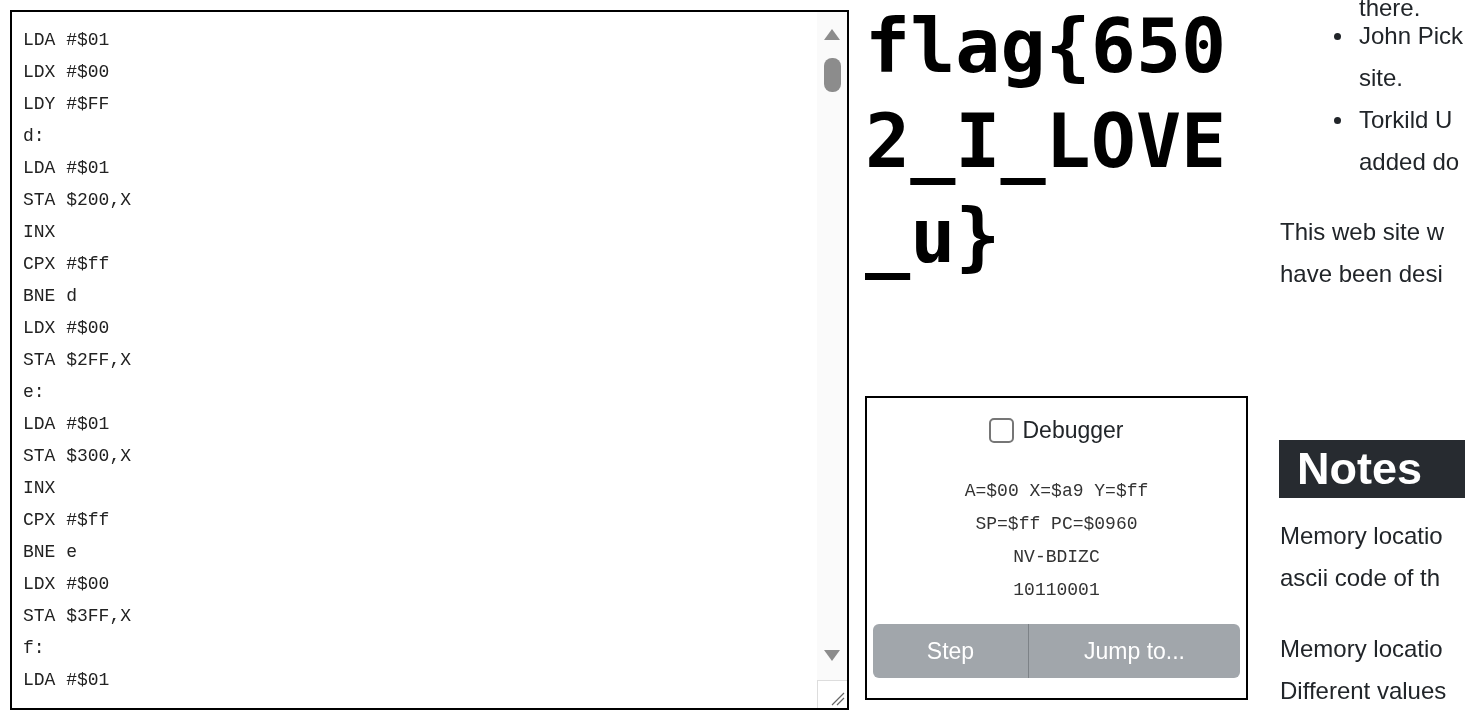 The width and height of the screenshot is (1465, 718). Describe the element at coordinates (1409, 141) in the screenshot. I see `list-item-text: Torkild U added do` at that location.